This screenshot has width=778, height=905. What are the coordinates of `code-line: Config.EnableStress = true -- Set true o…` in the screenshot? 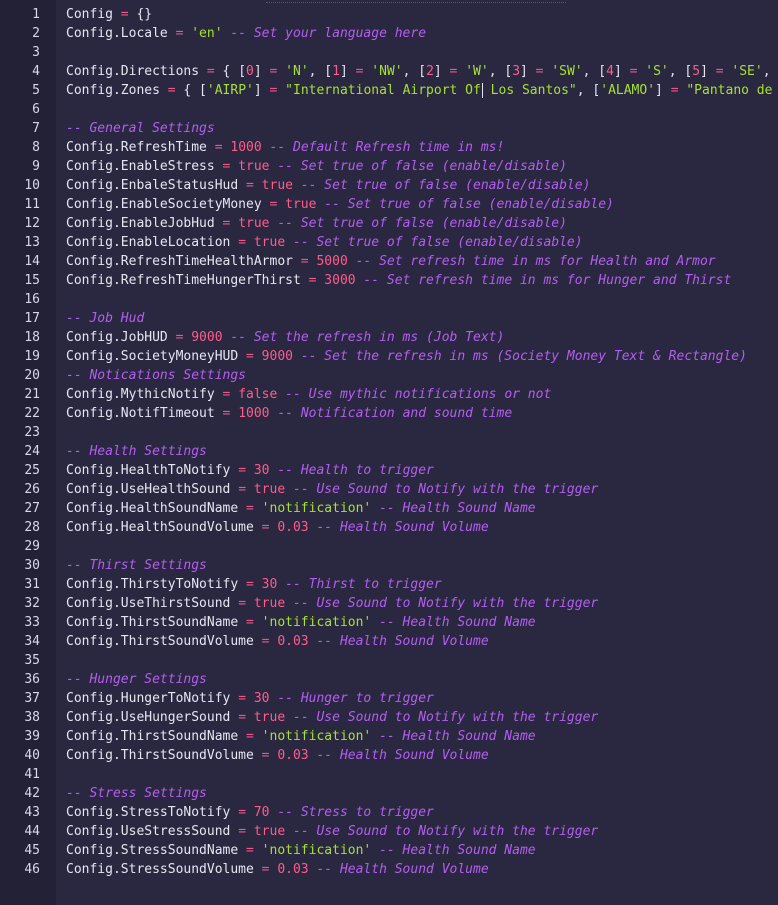 It's located at (316, 166).